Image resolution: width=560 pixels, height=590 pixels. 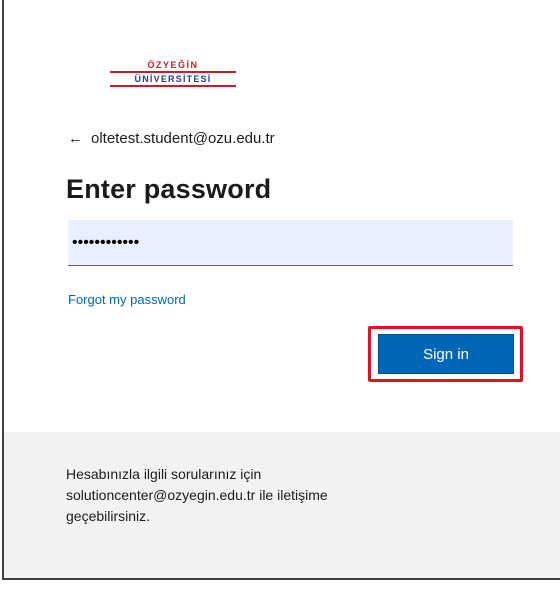 I want to click on footer-line-3: geçebilirsiniz., so click(x=108, y=516).